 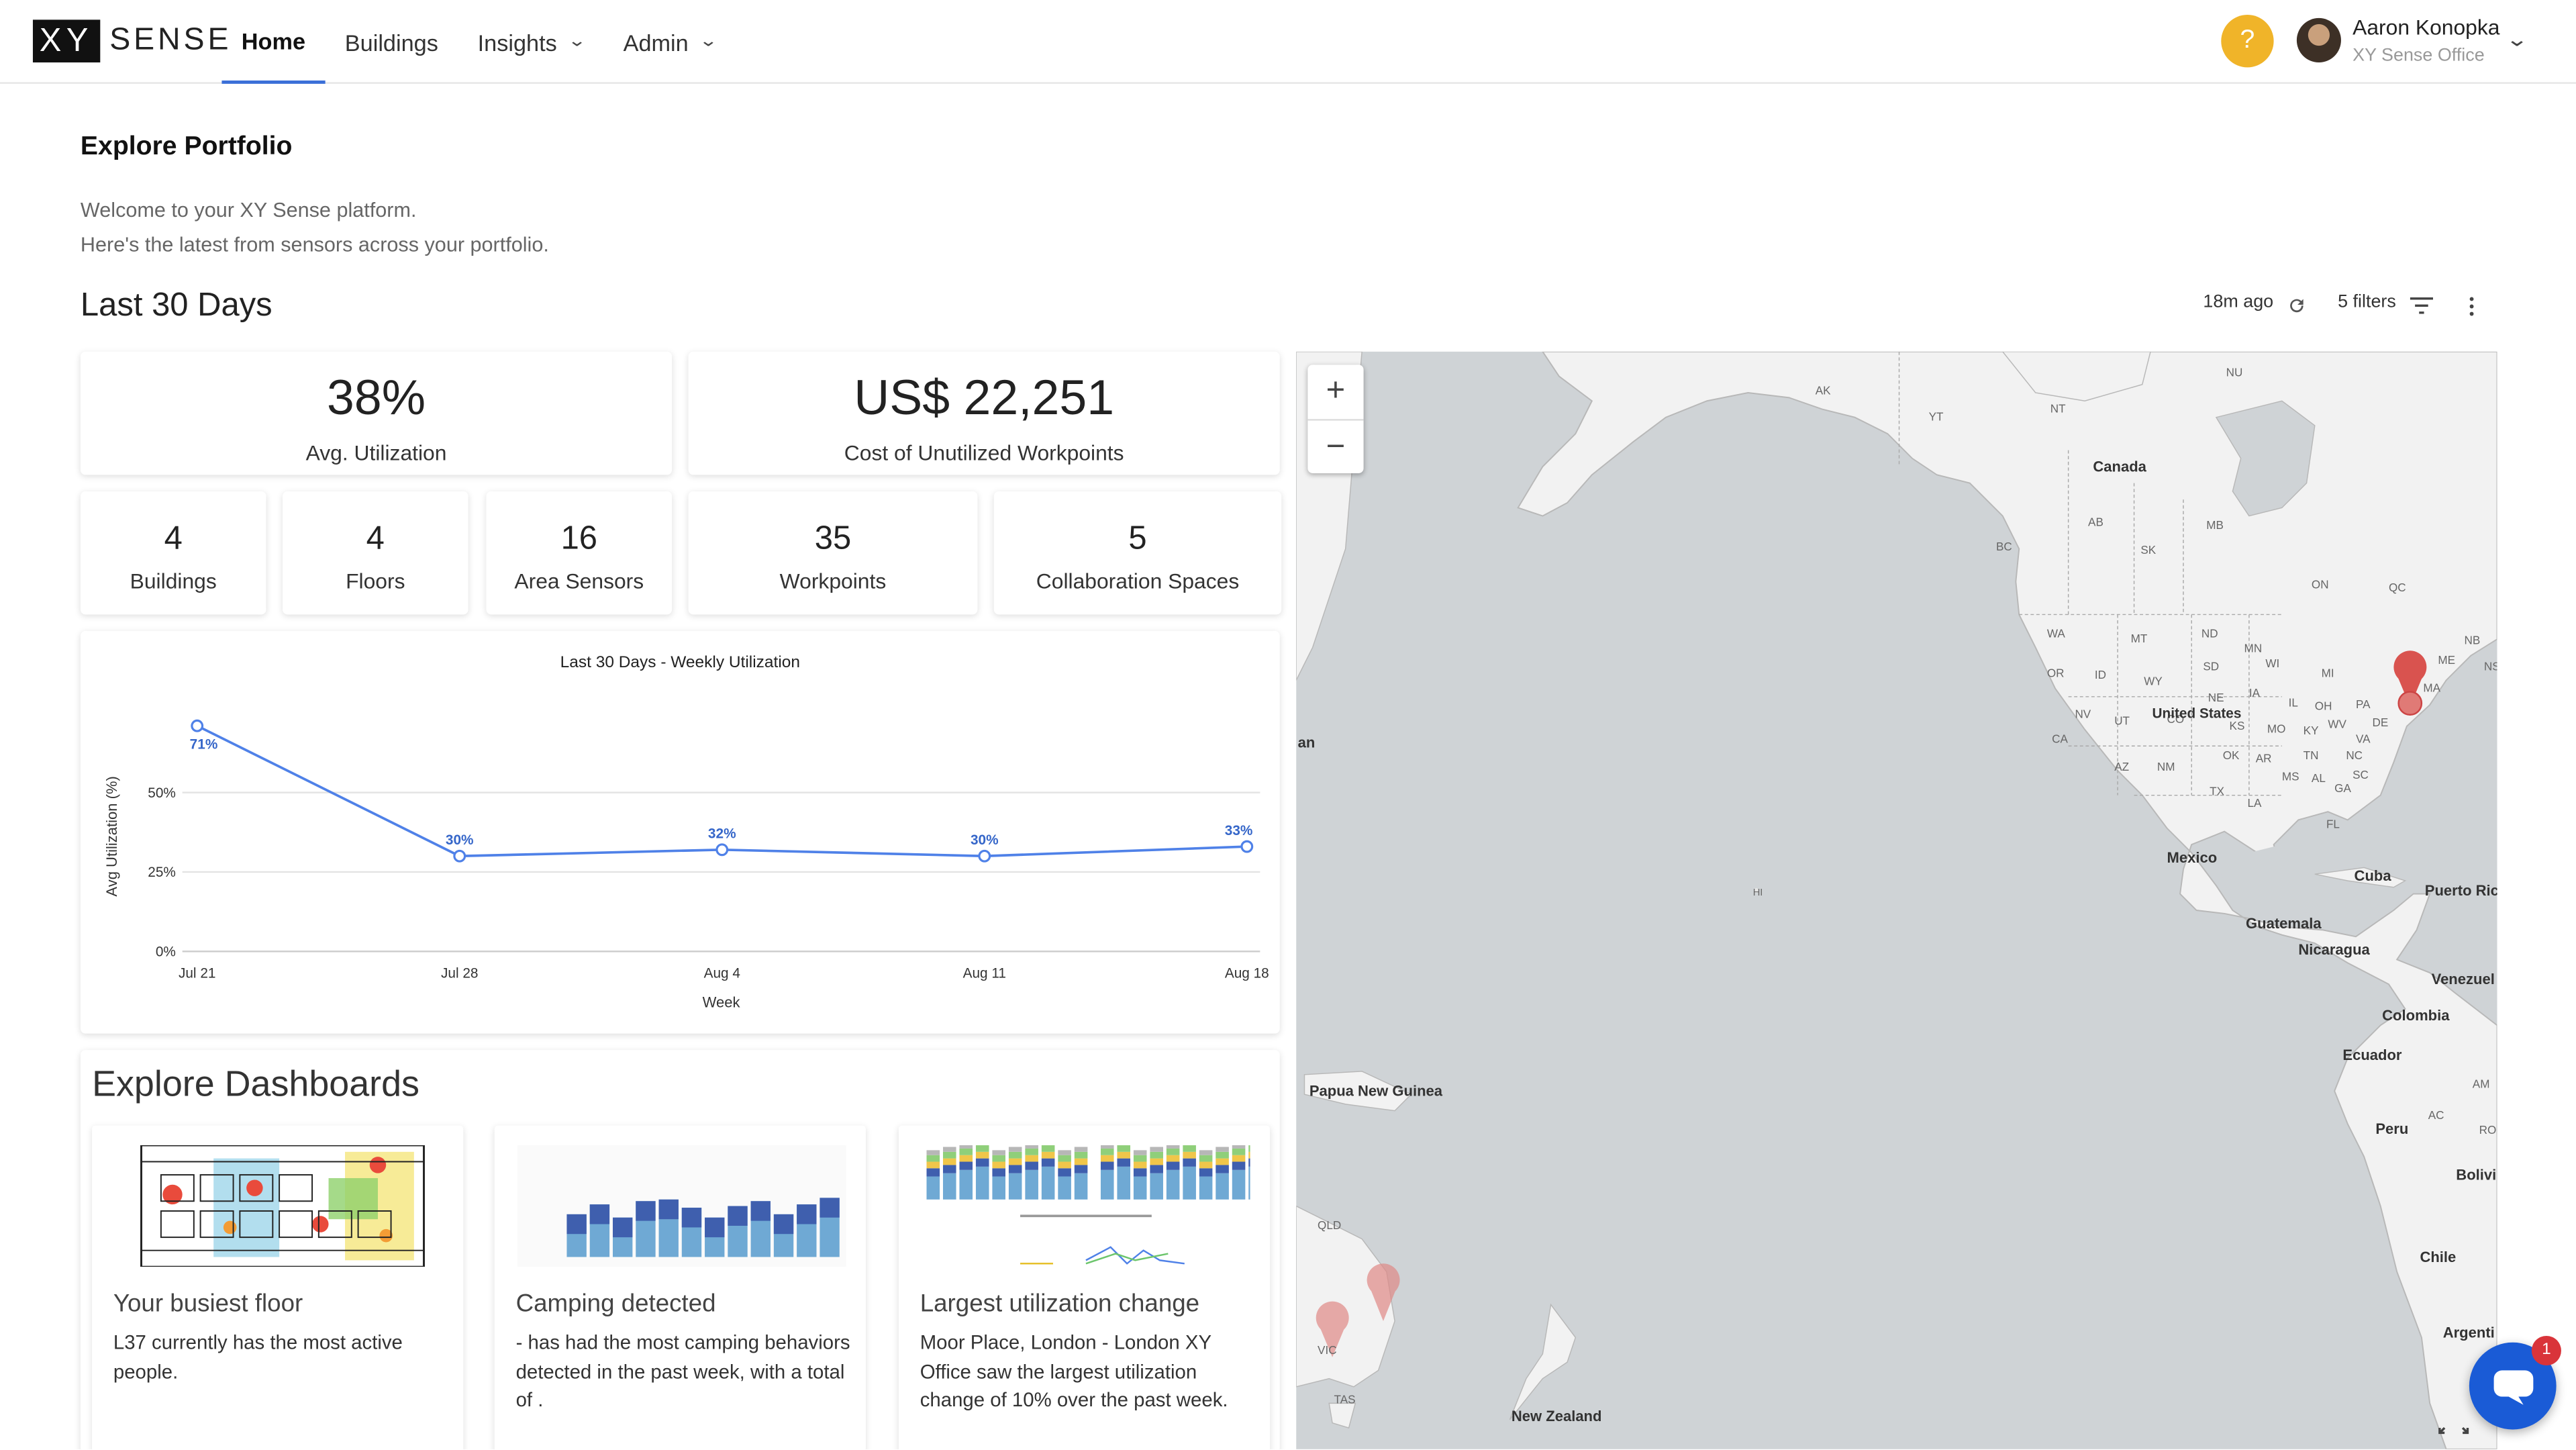 What do you see at coordinates (1327, 1350) in the screenshot?
I see `map-label: VIC` at bounding box center [1327, 1350].